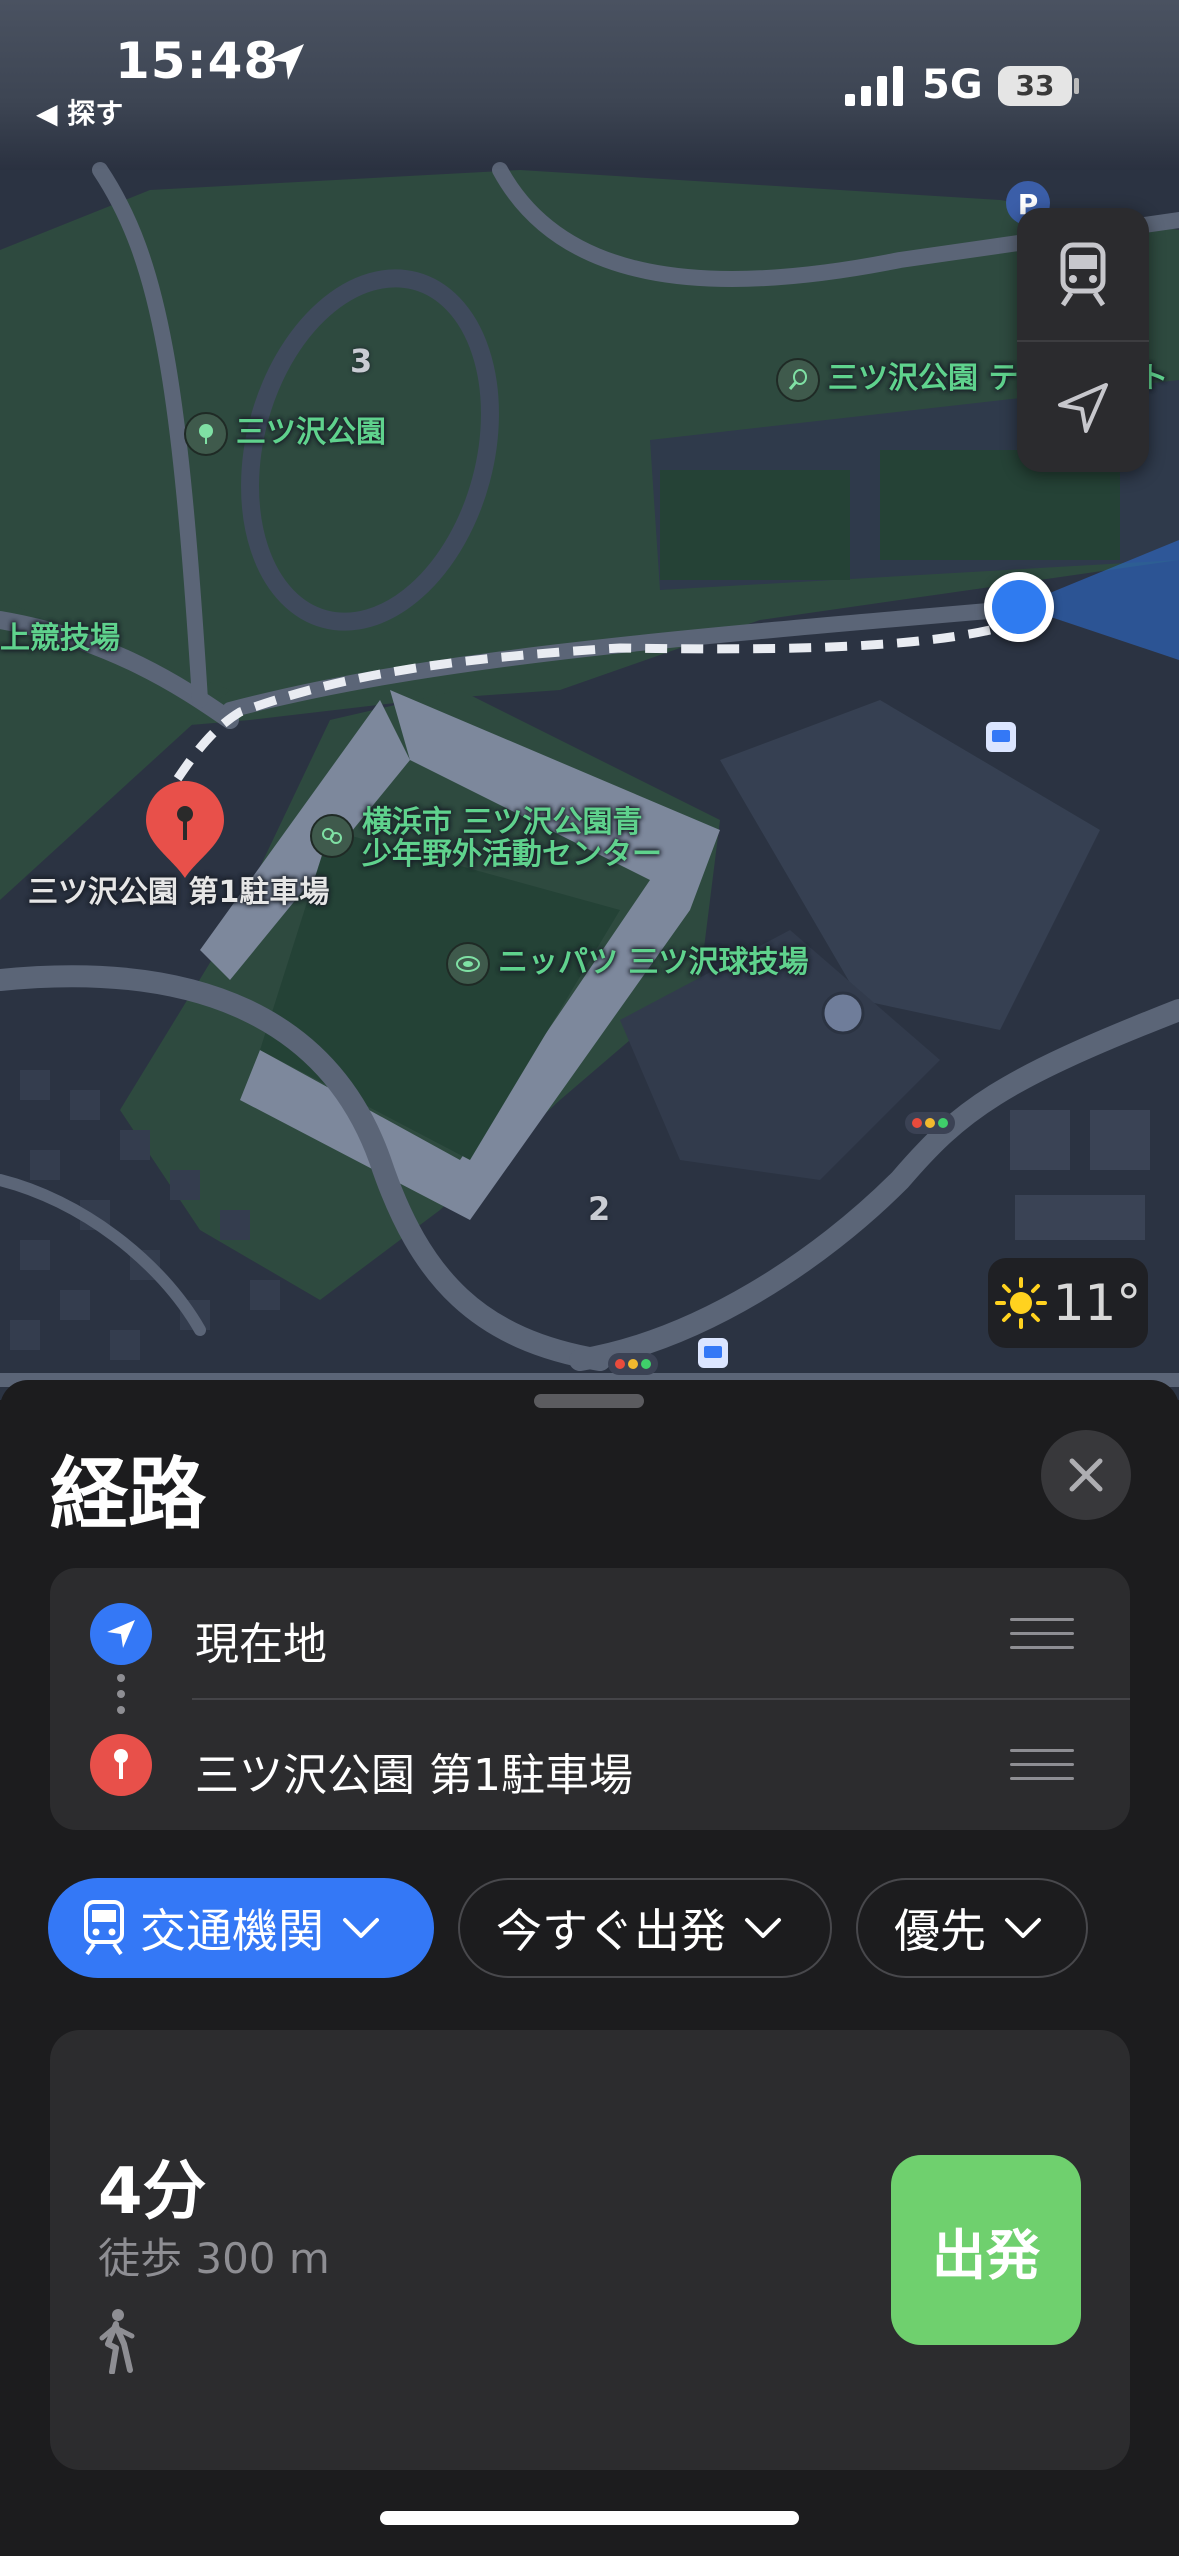  I want to click on route-card: 現在地 三ツ沢公園 第1駐車場, so click(590, 1699).